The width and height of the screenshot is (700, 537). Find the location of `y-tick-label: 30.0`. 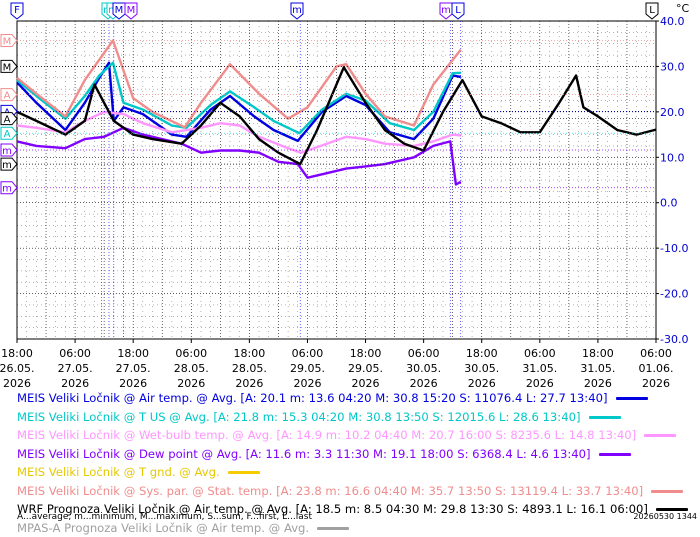

y-tick-label: 30.0 is located at coordinates (672, 66).